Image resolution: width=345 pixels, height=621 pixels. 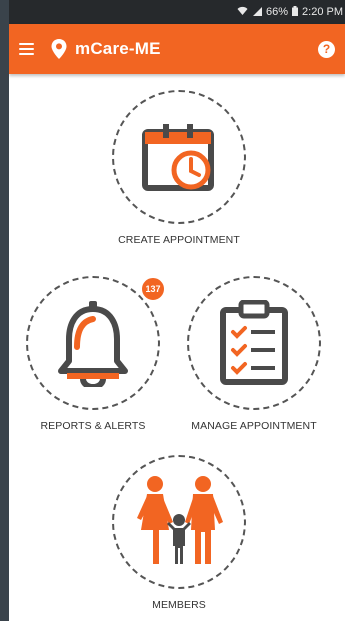 What do you see at coordinates (179, 240) in the screenshot?
I see `create-appointment-label: CREATE APPOINTMENT` at bounding box center [179, 240].